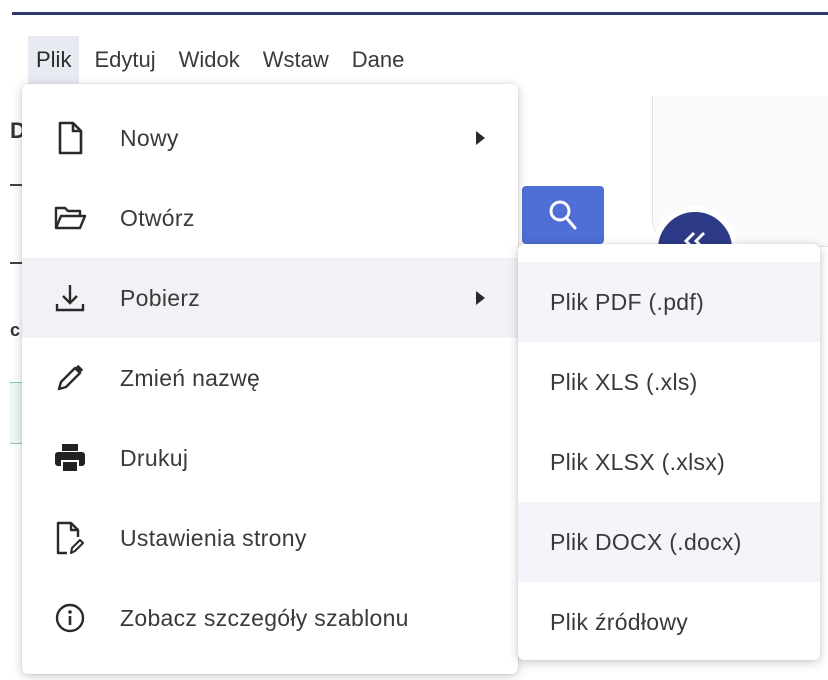 This screenshot has height=680, width=828. What do you see at coordinates (669, 382) in the screenshot?
I see `submenu-item-xls: Plik XLS (.xls)` at bounding box center [669, 382].